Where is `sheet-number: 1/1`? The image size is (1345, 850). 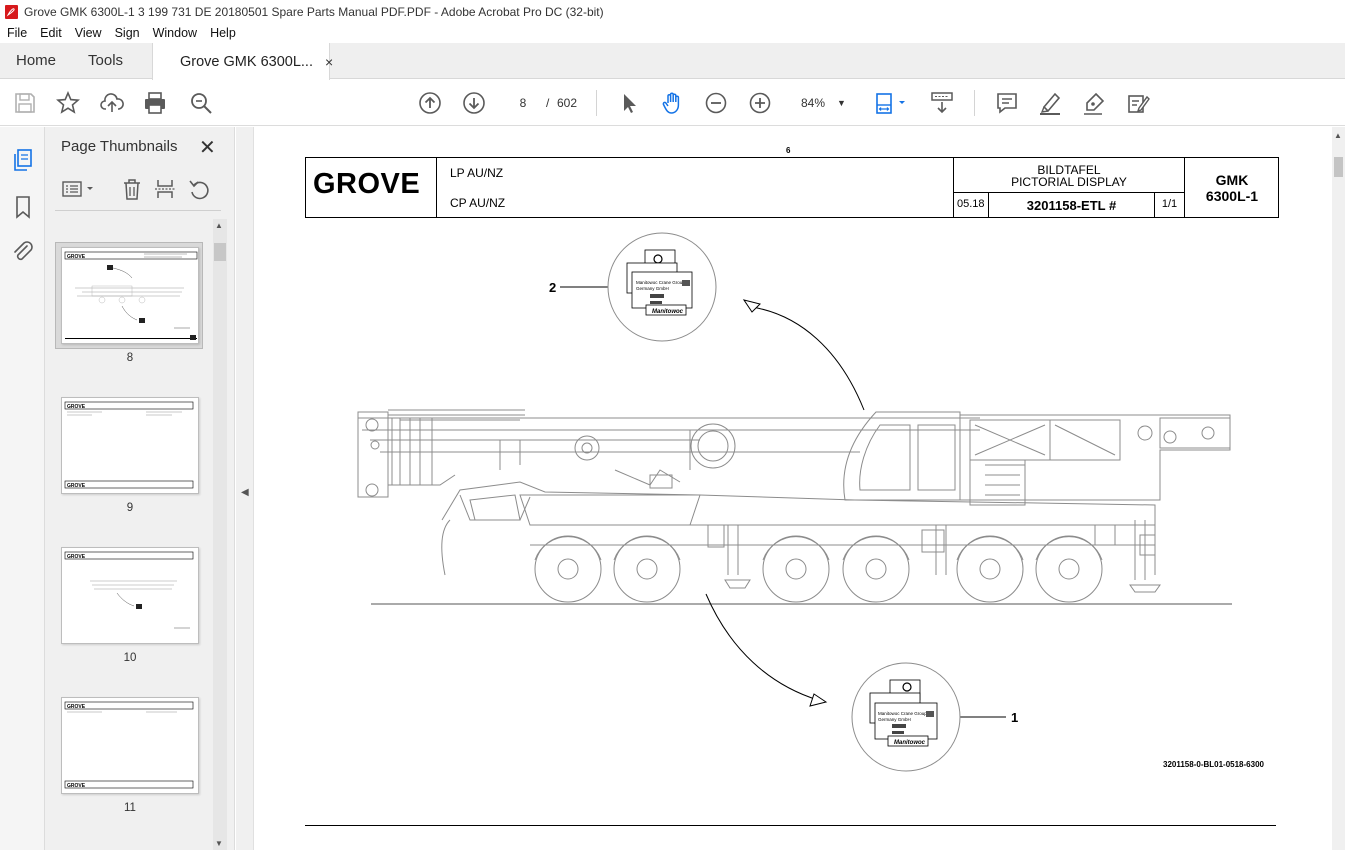 sheet-number: 1/1 is located at coordinates (1169, 204).